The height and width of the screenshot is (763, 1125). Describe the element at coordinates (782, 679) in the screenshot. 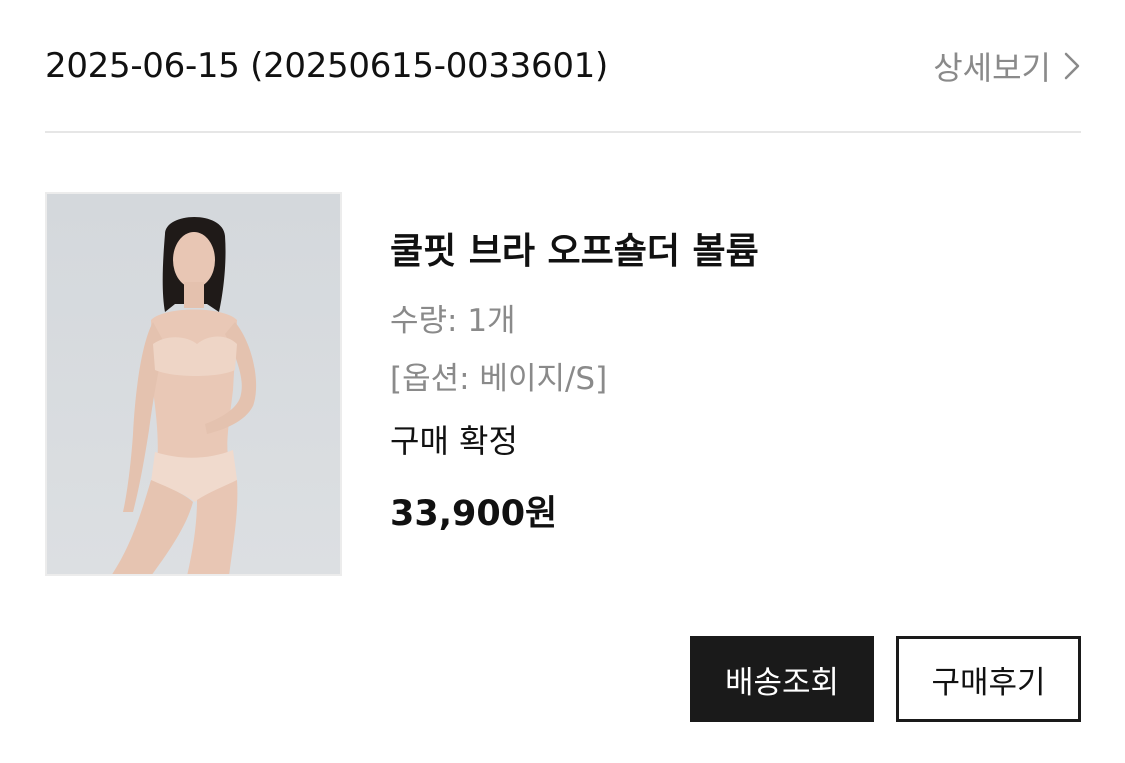

I see `track-delivery-button: 배송조회` at that location.